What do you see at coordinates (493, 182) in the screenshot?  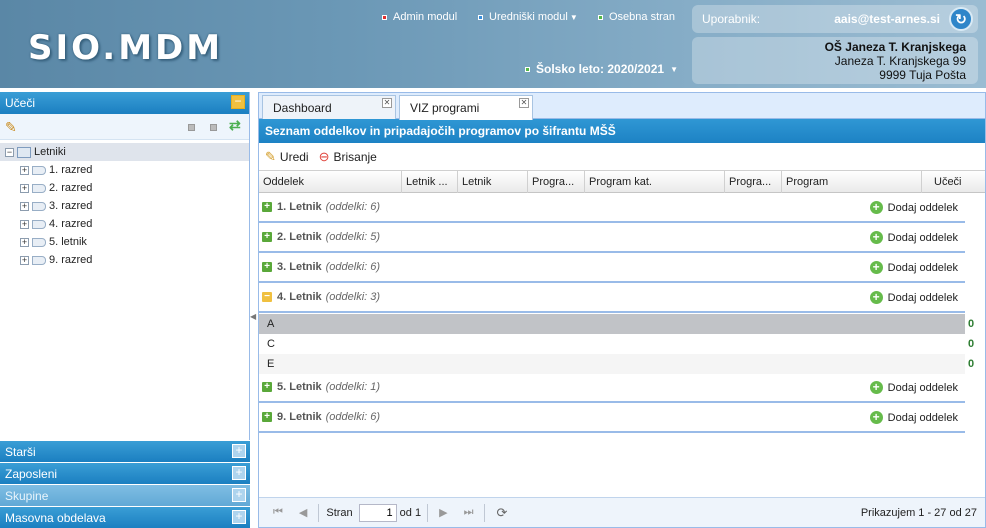 I see `col-letnik: Letnik` at bounding box center [493, 182].